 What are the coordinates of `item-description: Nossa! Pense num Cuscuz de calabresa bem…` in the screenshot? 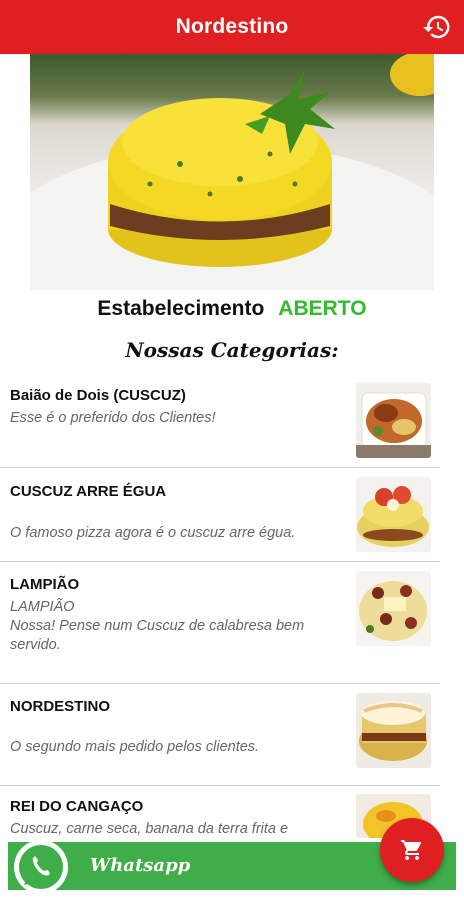 It's located at (157, 635).